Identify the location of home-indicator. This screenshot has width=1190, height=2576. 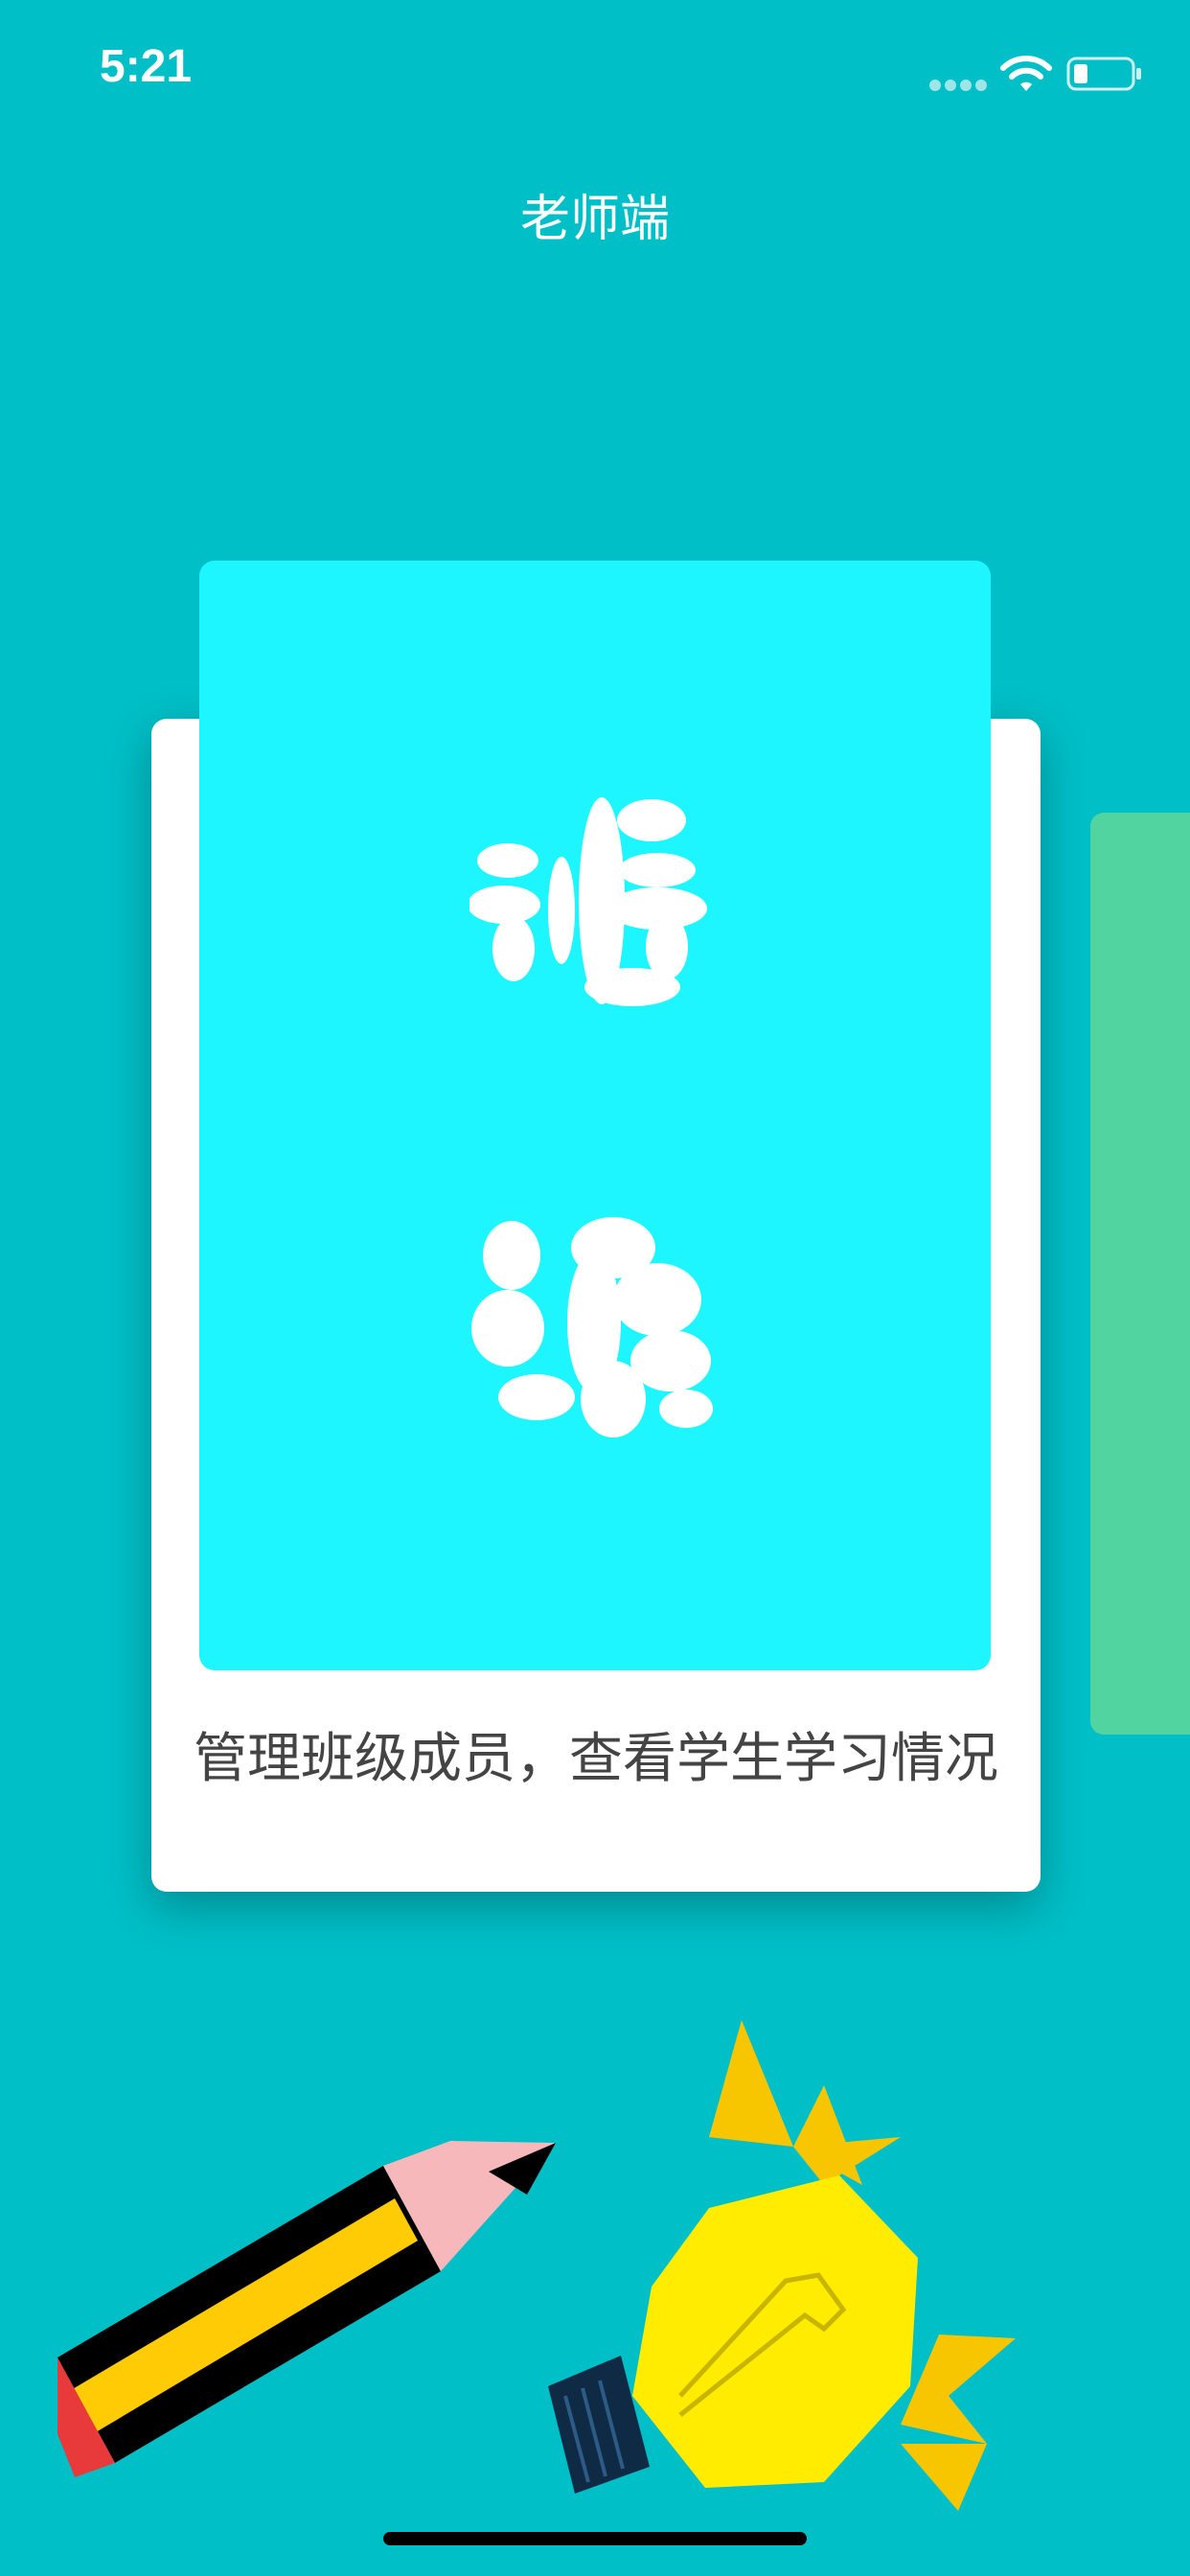
(595, 2538).